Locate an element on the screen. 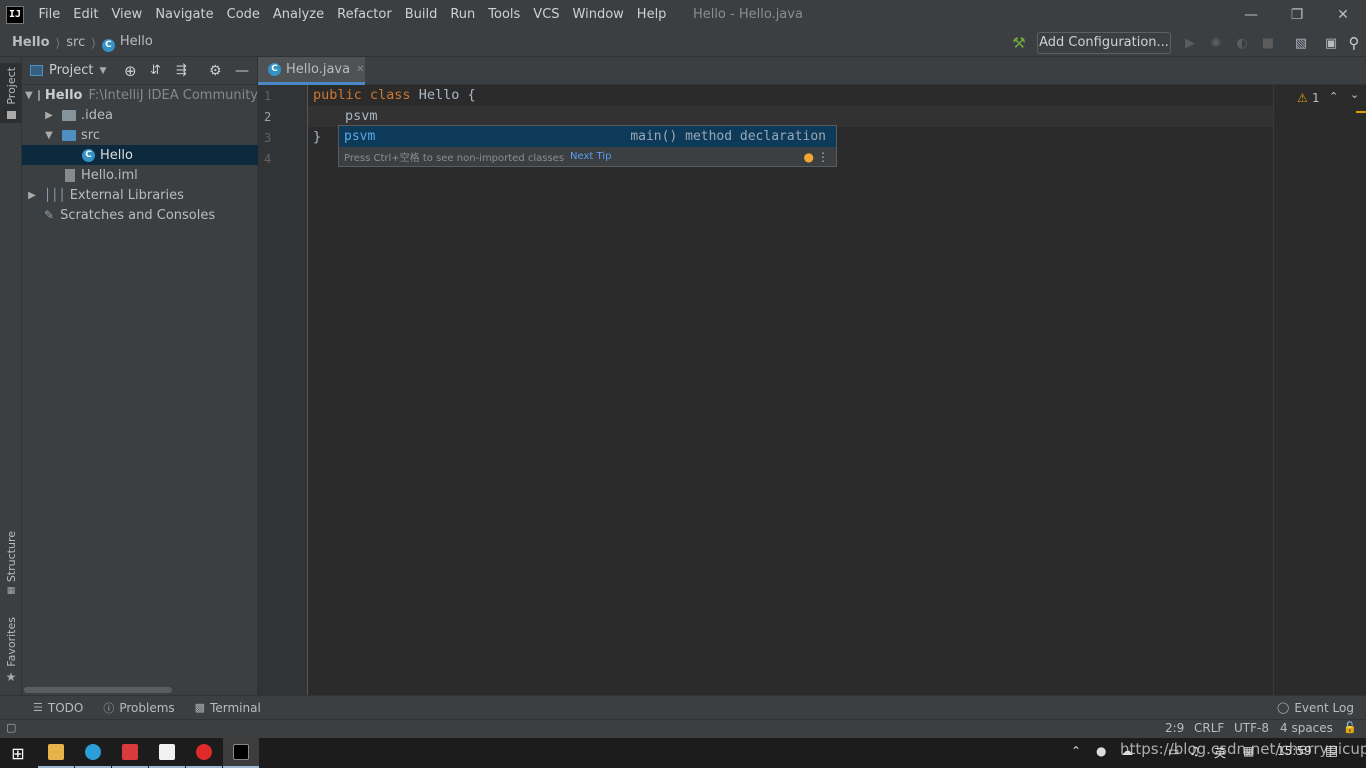 This screenshot has width=1366, height=768. gear-icon: ⚙ is located at coordinates (215, 71).